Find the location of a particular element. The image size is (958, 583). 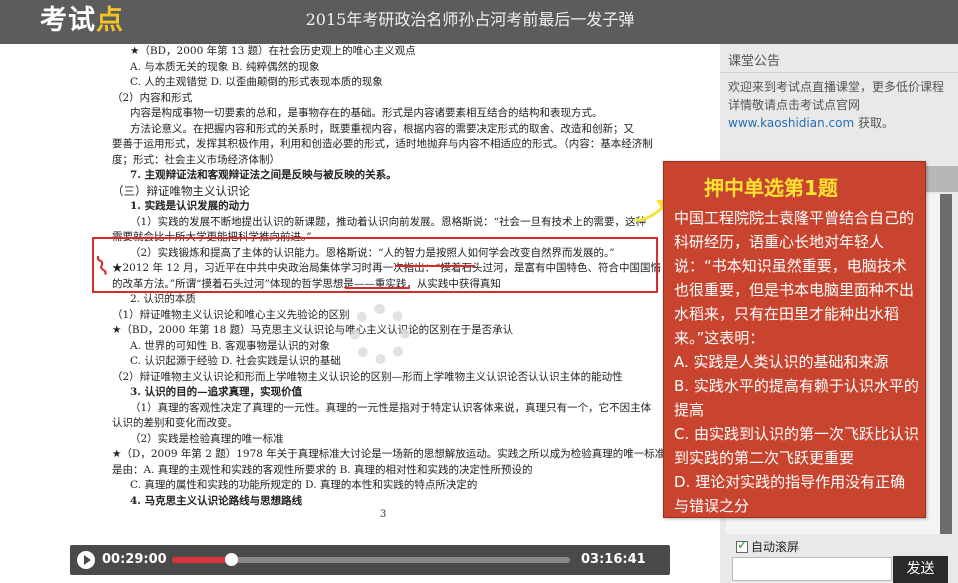

video-player-bar: 00:29:00 03:16:41 is located at coordinates (370, 560).